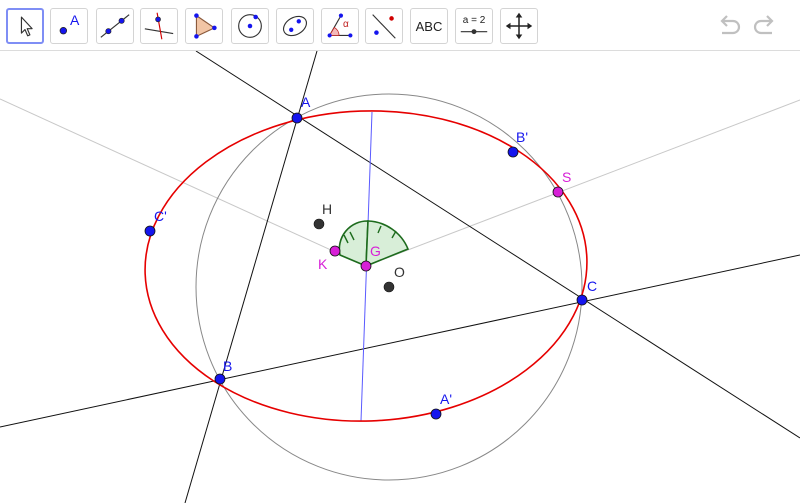  I want to click on label-a: A, so click(306, 102).